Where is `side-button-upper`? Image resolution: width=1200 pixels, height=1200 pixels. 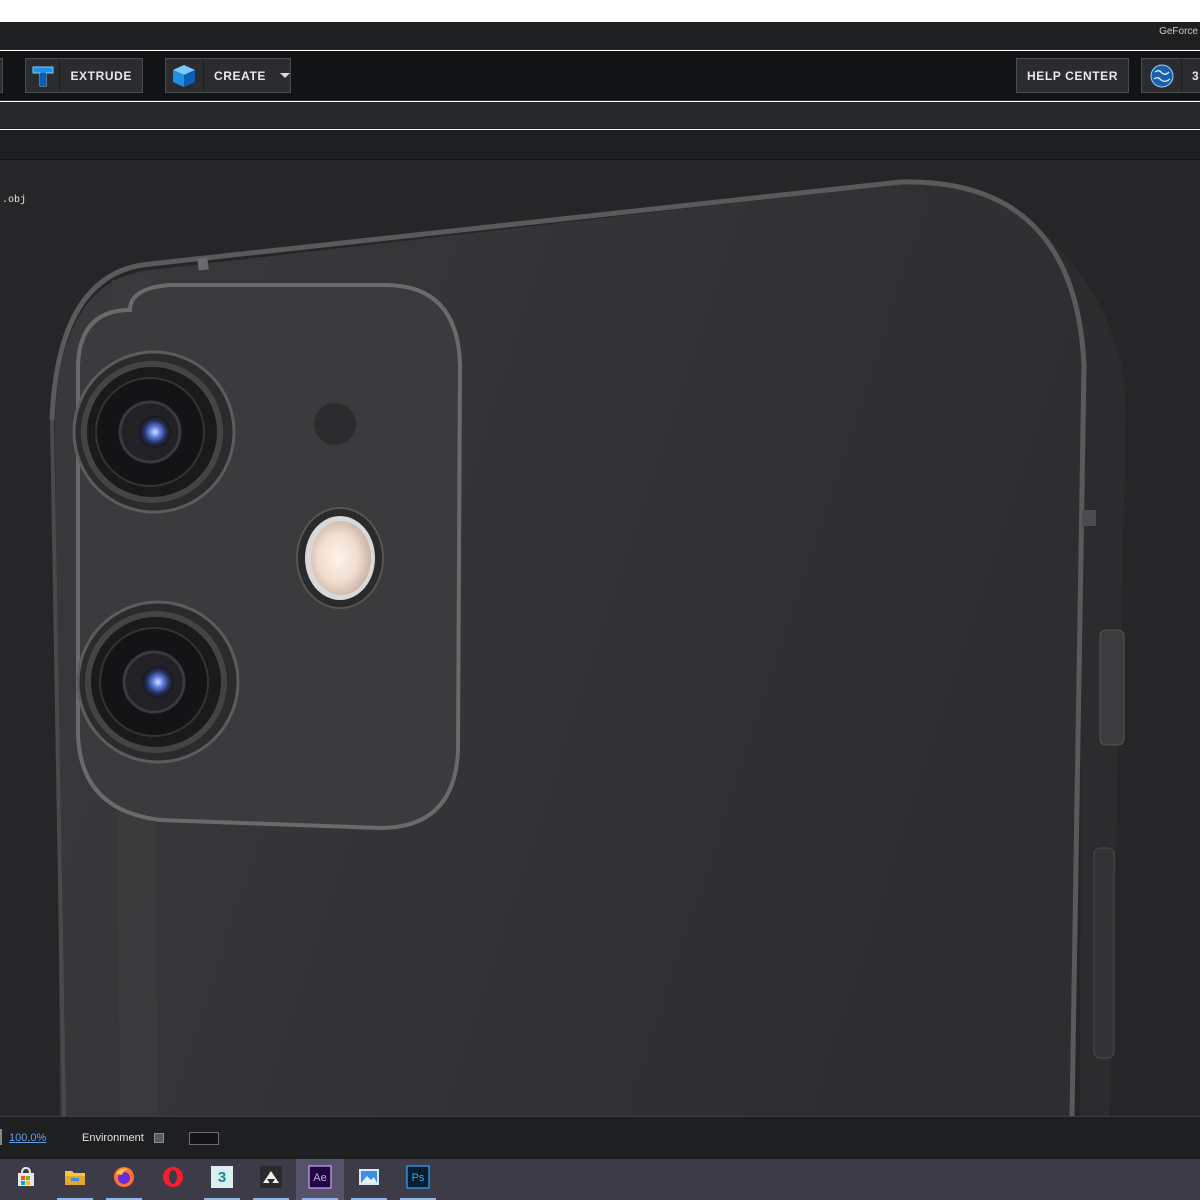 side-button-upper is located at coordinates (1112, 687).